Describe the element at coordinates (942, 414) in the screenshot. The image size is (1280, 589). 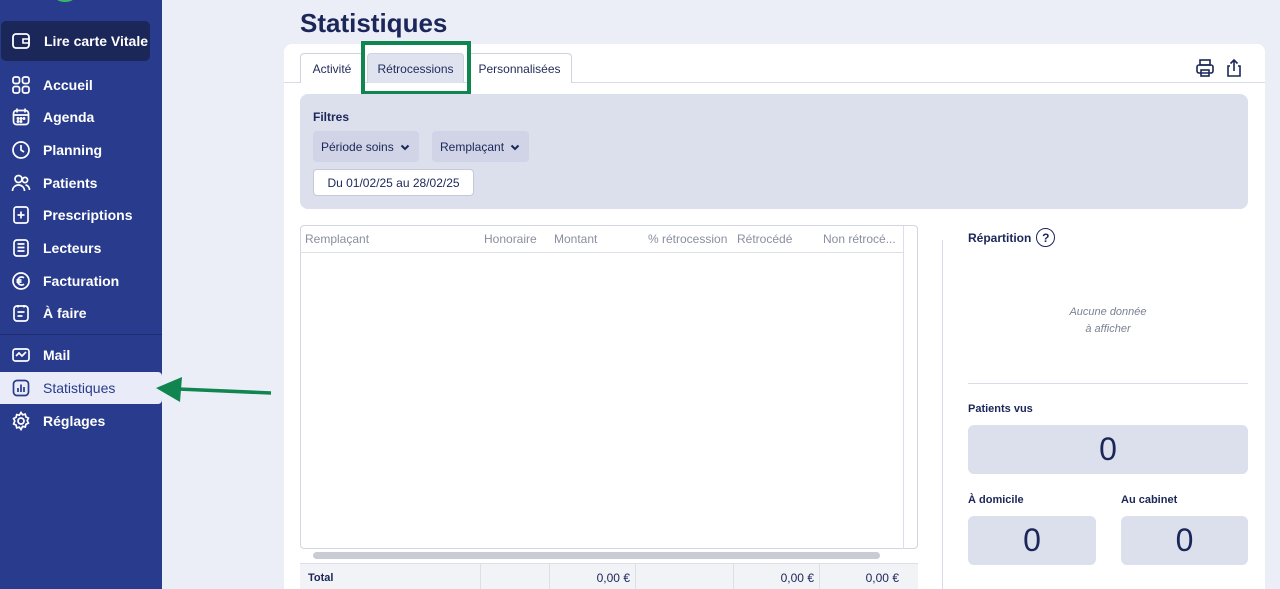
I see `panel-divider` at that location.